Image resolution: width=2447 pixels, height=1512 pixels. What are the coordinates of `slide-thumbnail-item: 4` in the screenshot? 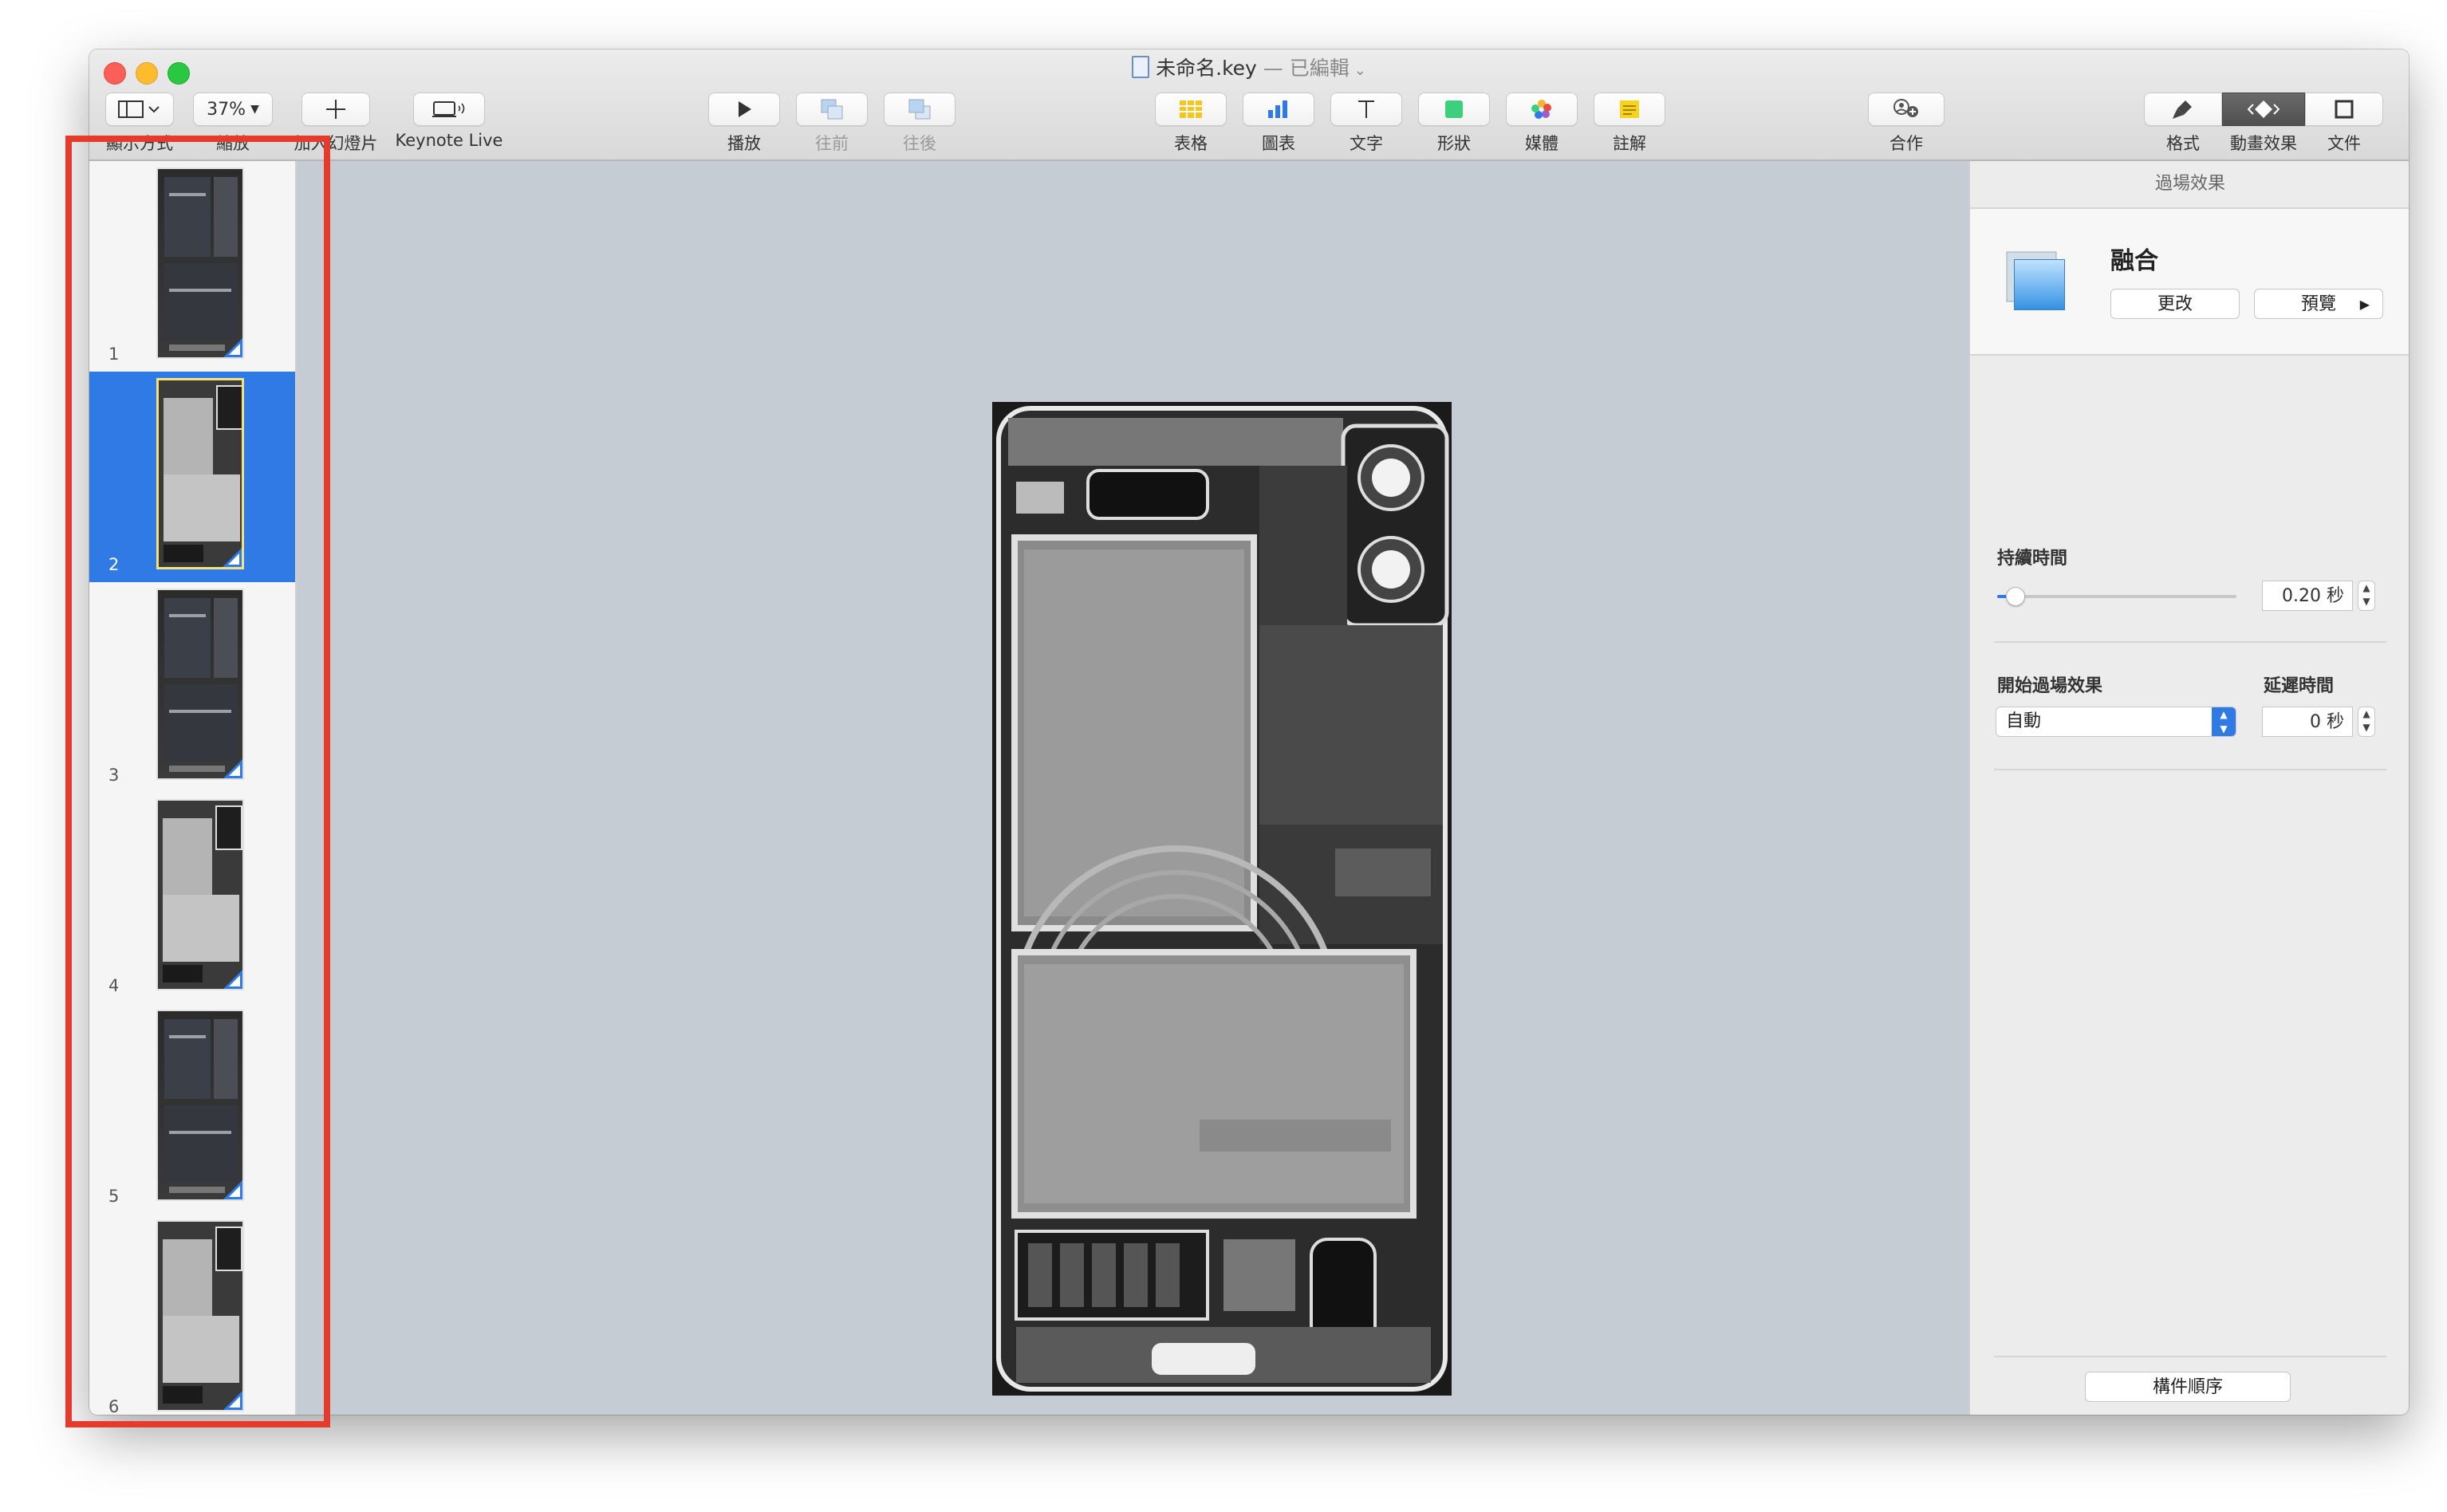 It's located at (192, 898).